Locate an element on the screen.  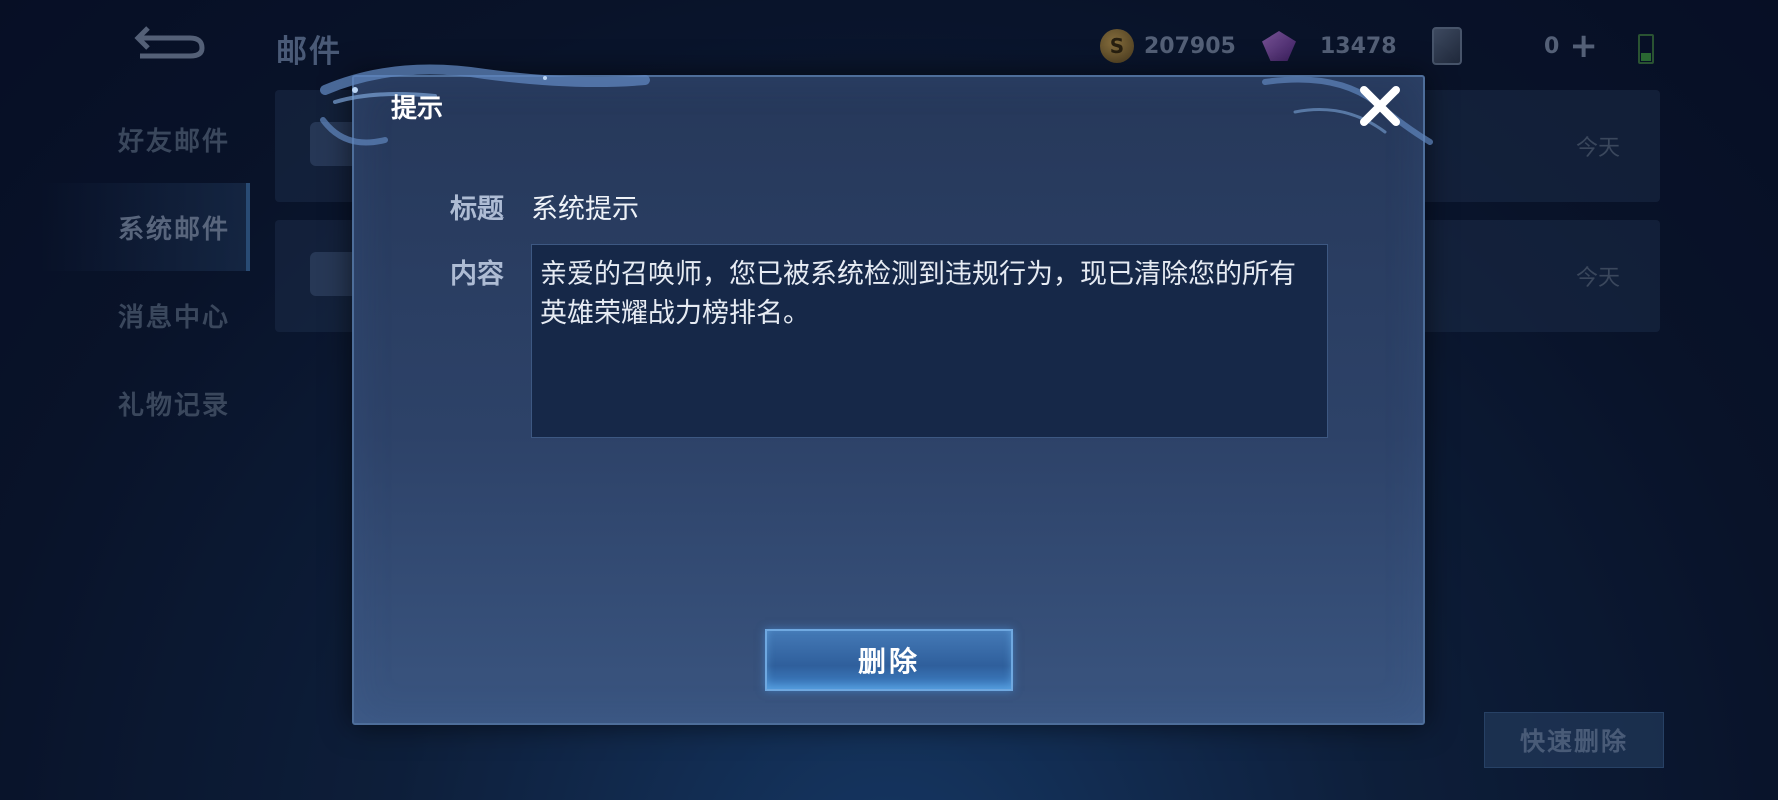
content-label: 内容 is located at coordinates (477, 274).